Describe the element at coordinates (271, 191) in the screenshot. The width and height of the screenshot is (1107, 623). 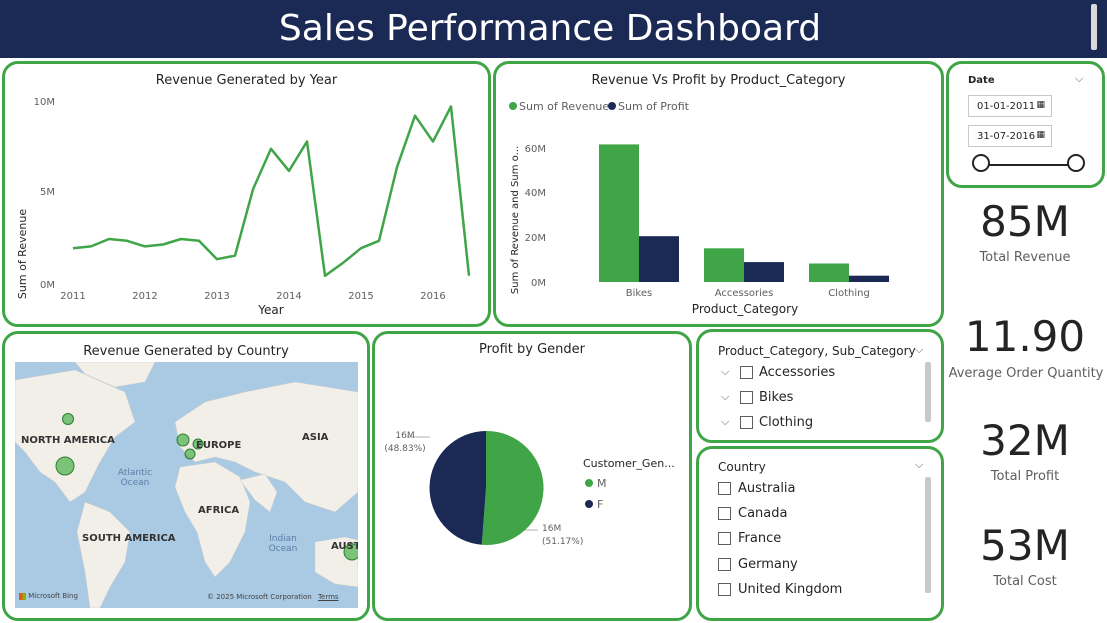
I see `revenue-line` at that location.